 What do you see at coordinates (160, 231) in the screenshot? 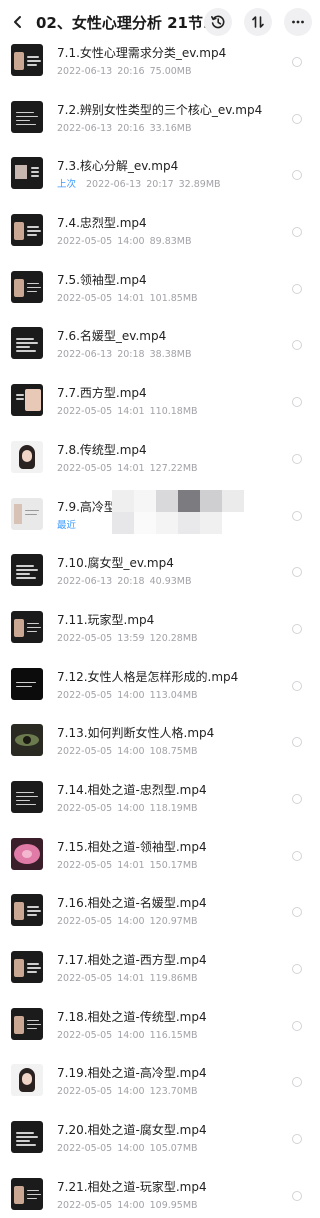
I see `file-row: 7.4.忠烈型.mp4 2022-05-05 14:00 89.83MB` at bounding box center [160, 231].